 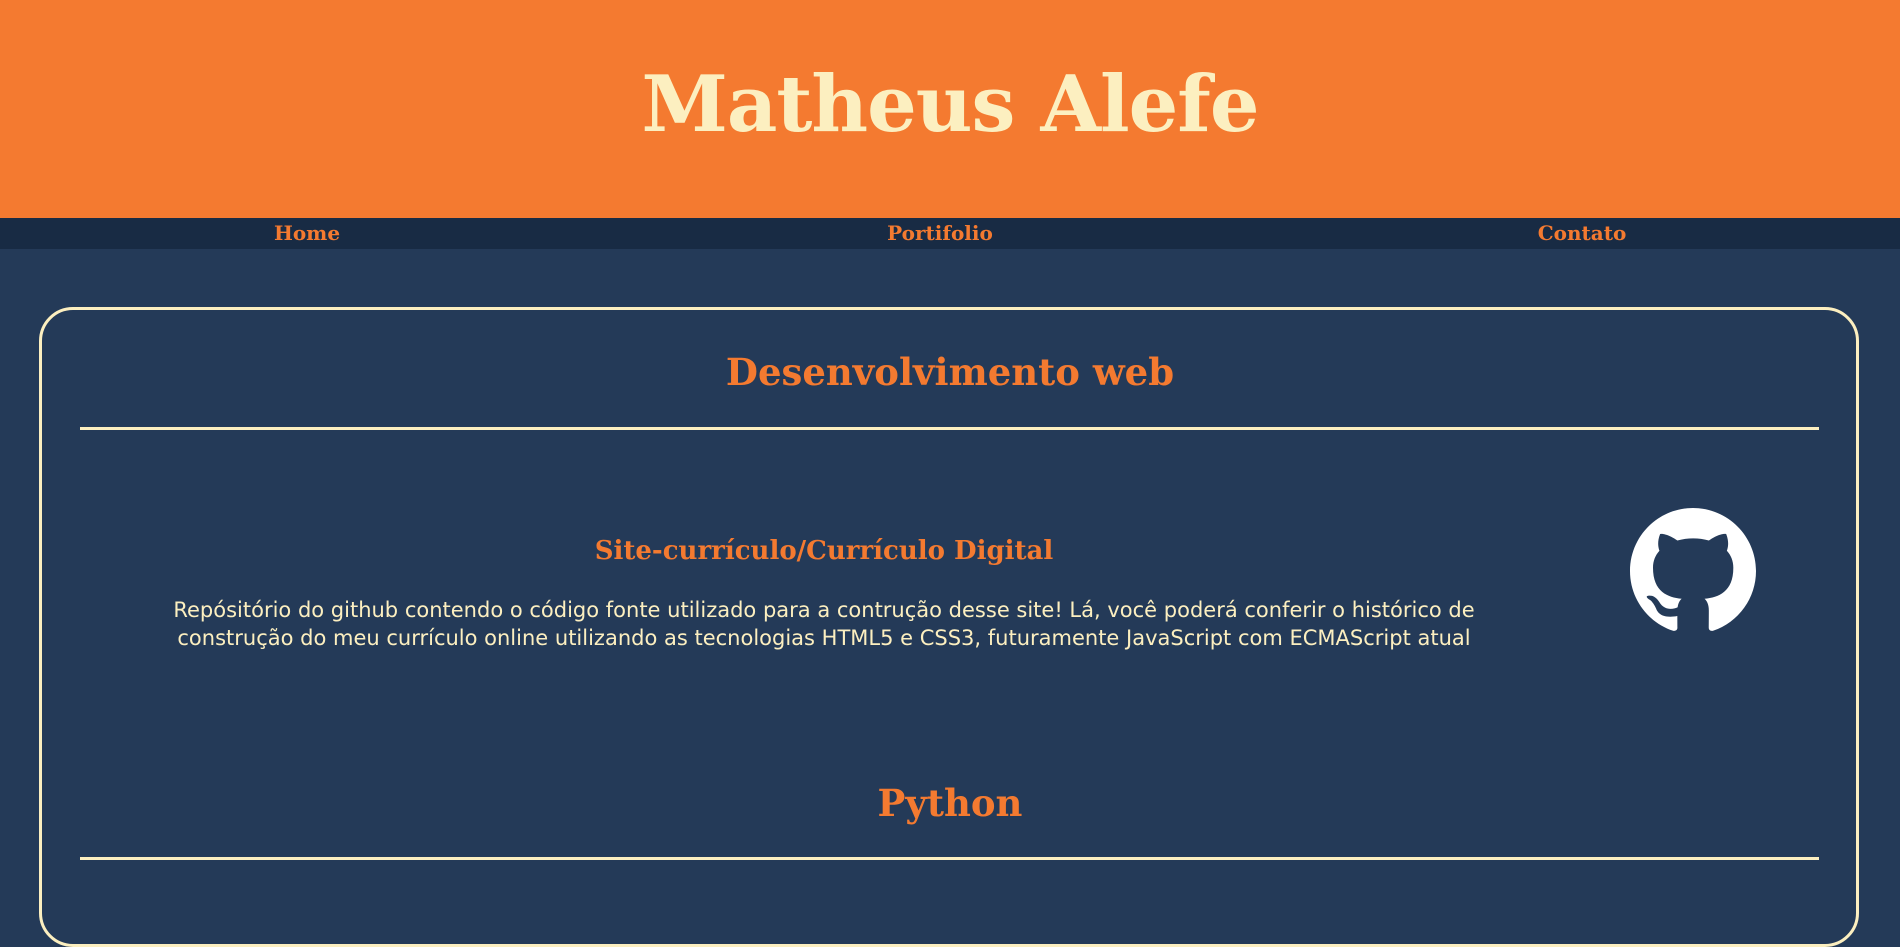 I want to click on project-title: Site-currículo/Currículo Digital, so click(x=824, y=551).